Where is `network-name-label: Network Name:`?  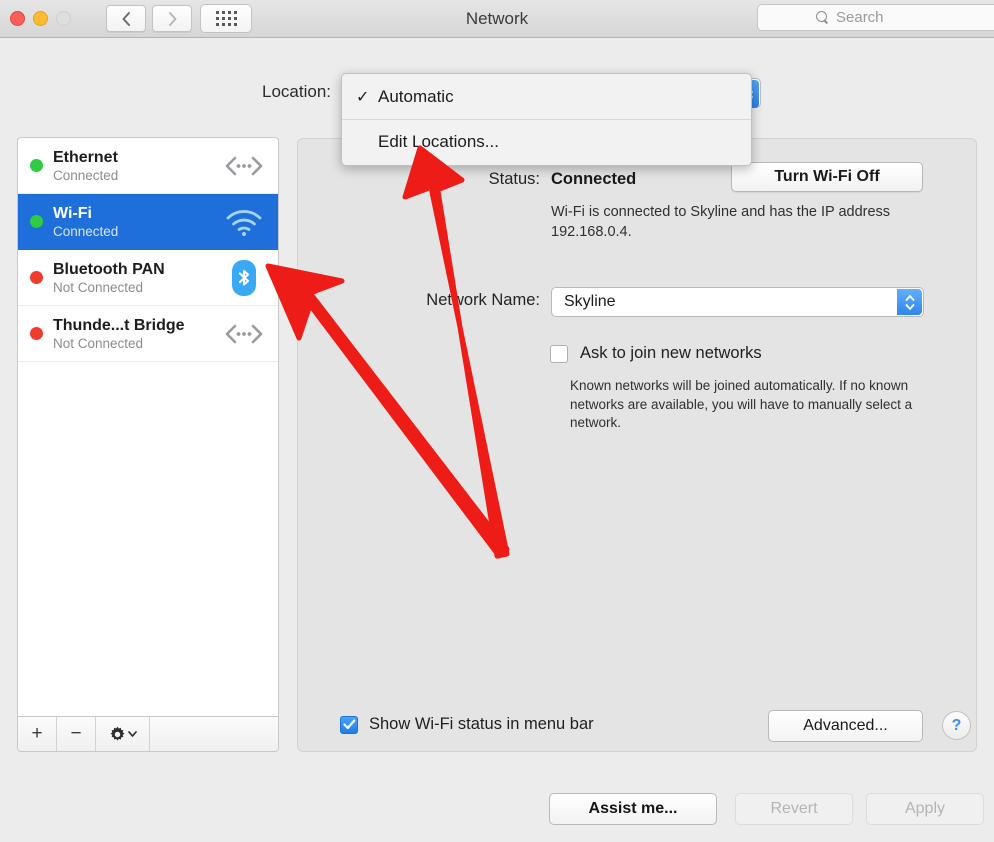 network-name-label: Network Name: is located at coordinates (483, 300).